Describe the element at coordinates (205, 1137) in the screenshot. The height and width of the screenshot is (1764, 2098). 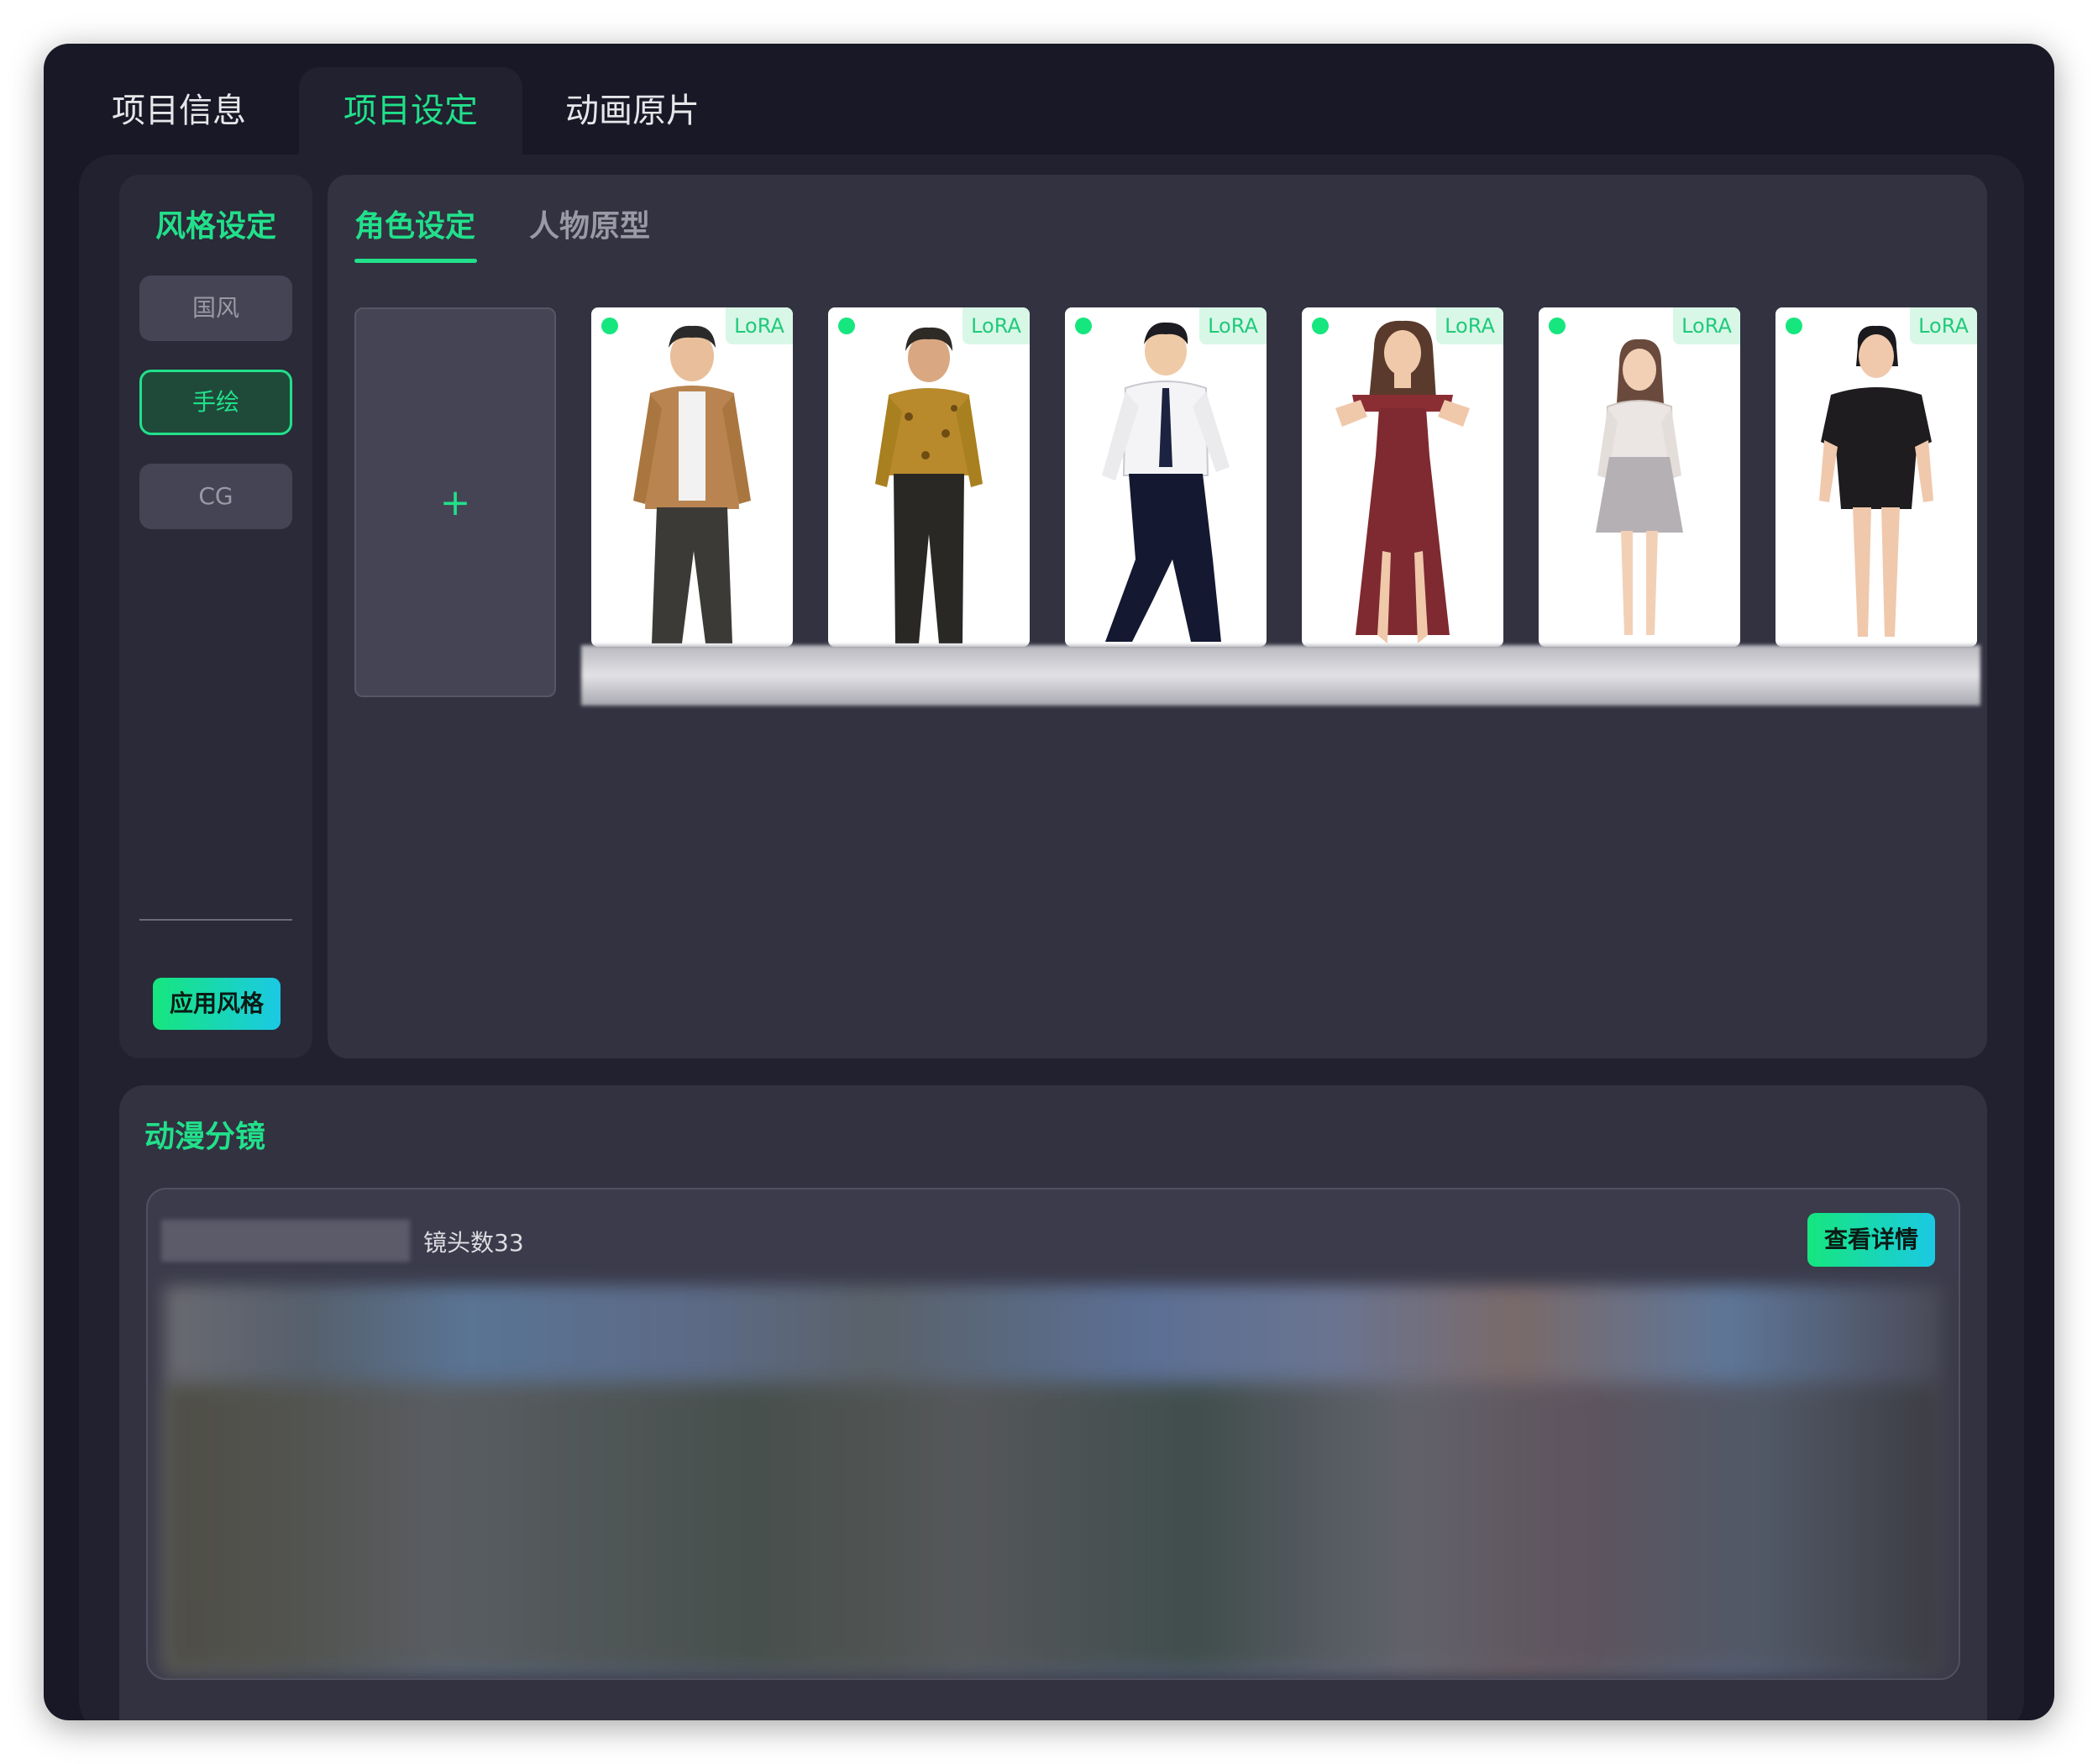
I see `storyboard-title: 动漫分镜` at that location.